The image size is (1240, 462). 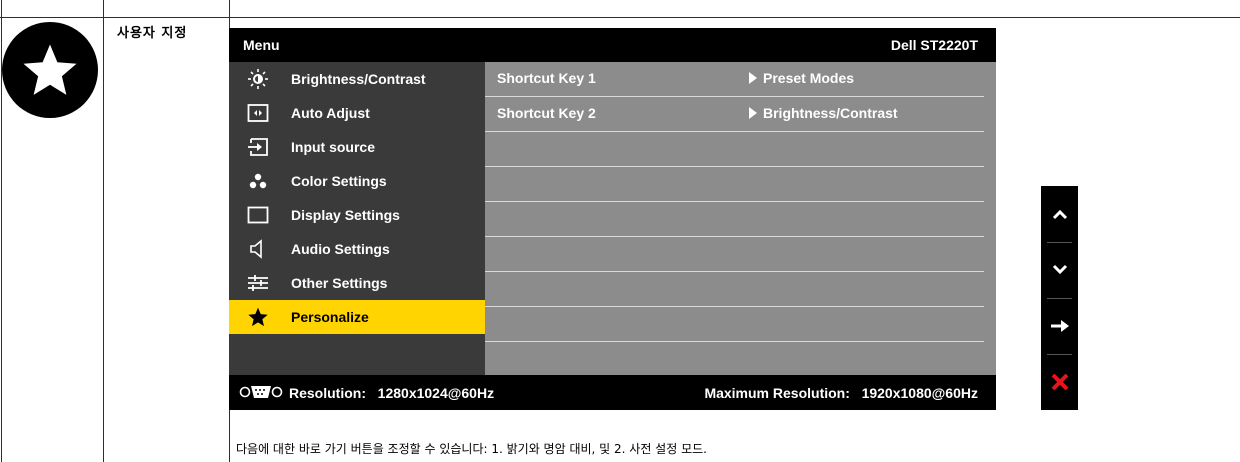 I want to click on submenu-row-key: Shortcut Key 2, so click(x=546, y=113).